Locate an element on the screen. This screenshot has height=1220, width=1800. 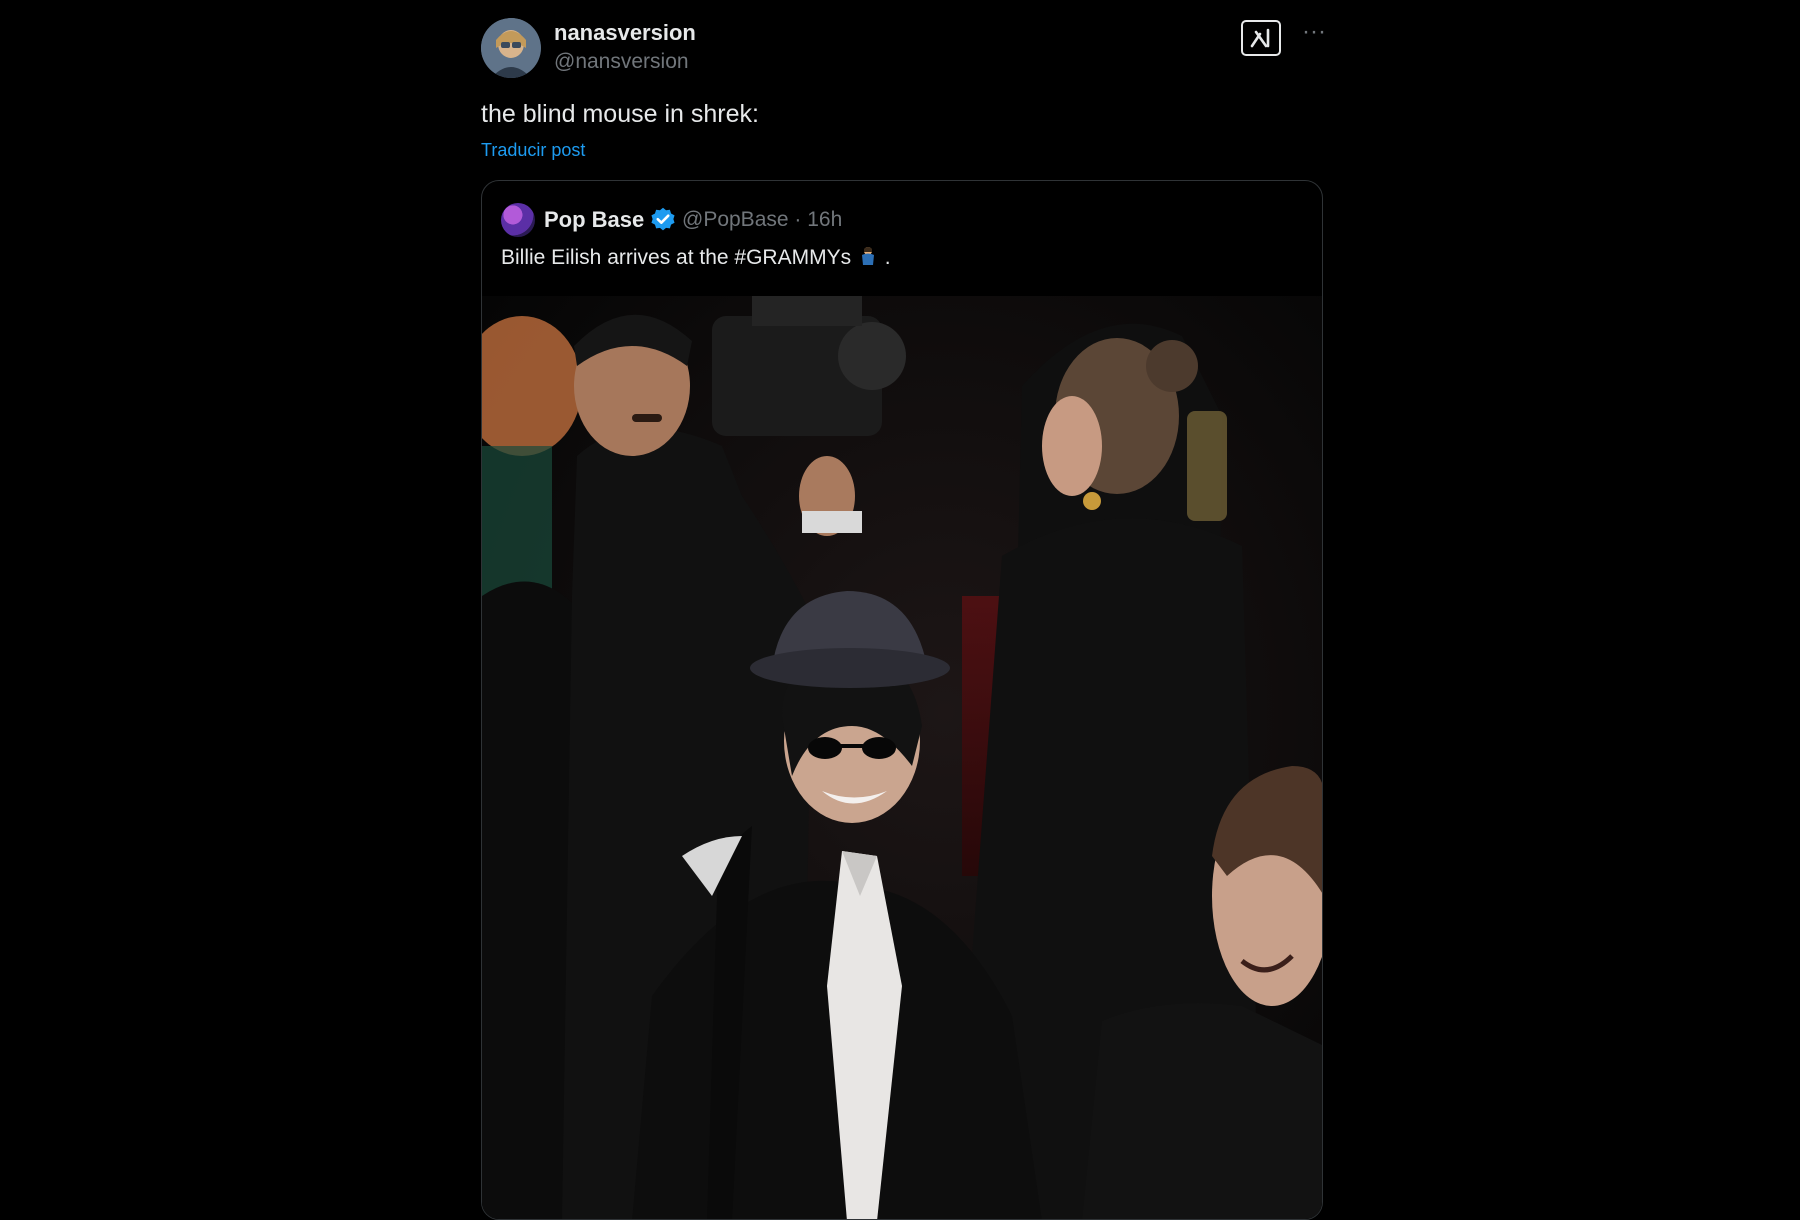
quoted-post-text: Billie Eilish arrives at the #GRAMMYs . is located at coordinates (696, 257).